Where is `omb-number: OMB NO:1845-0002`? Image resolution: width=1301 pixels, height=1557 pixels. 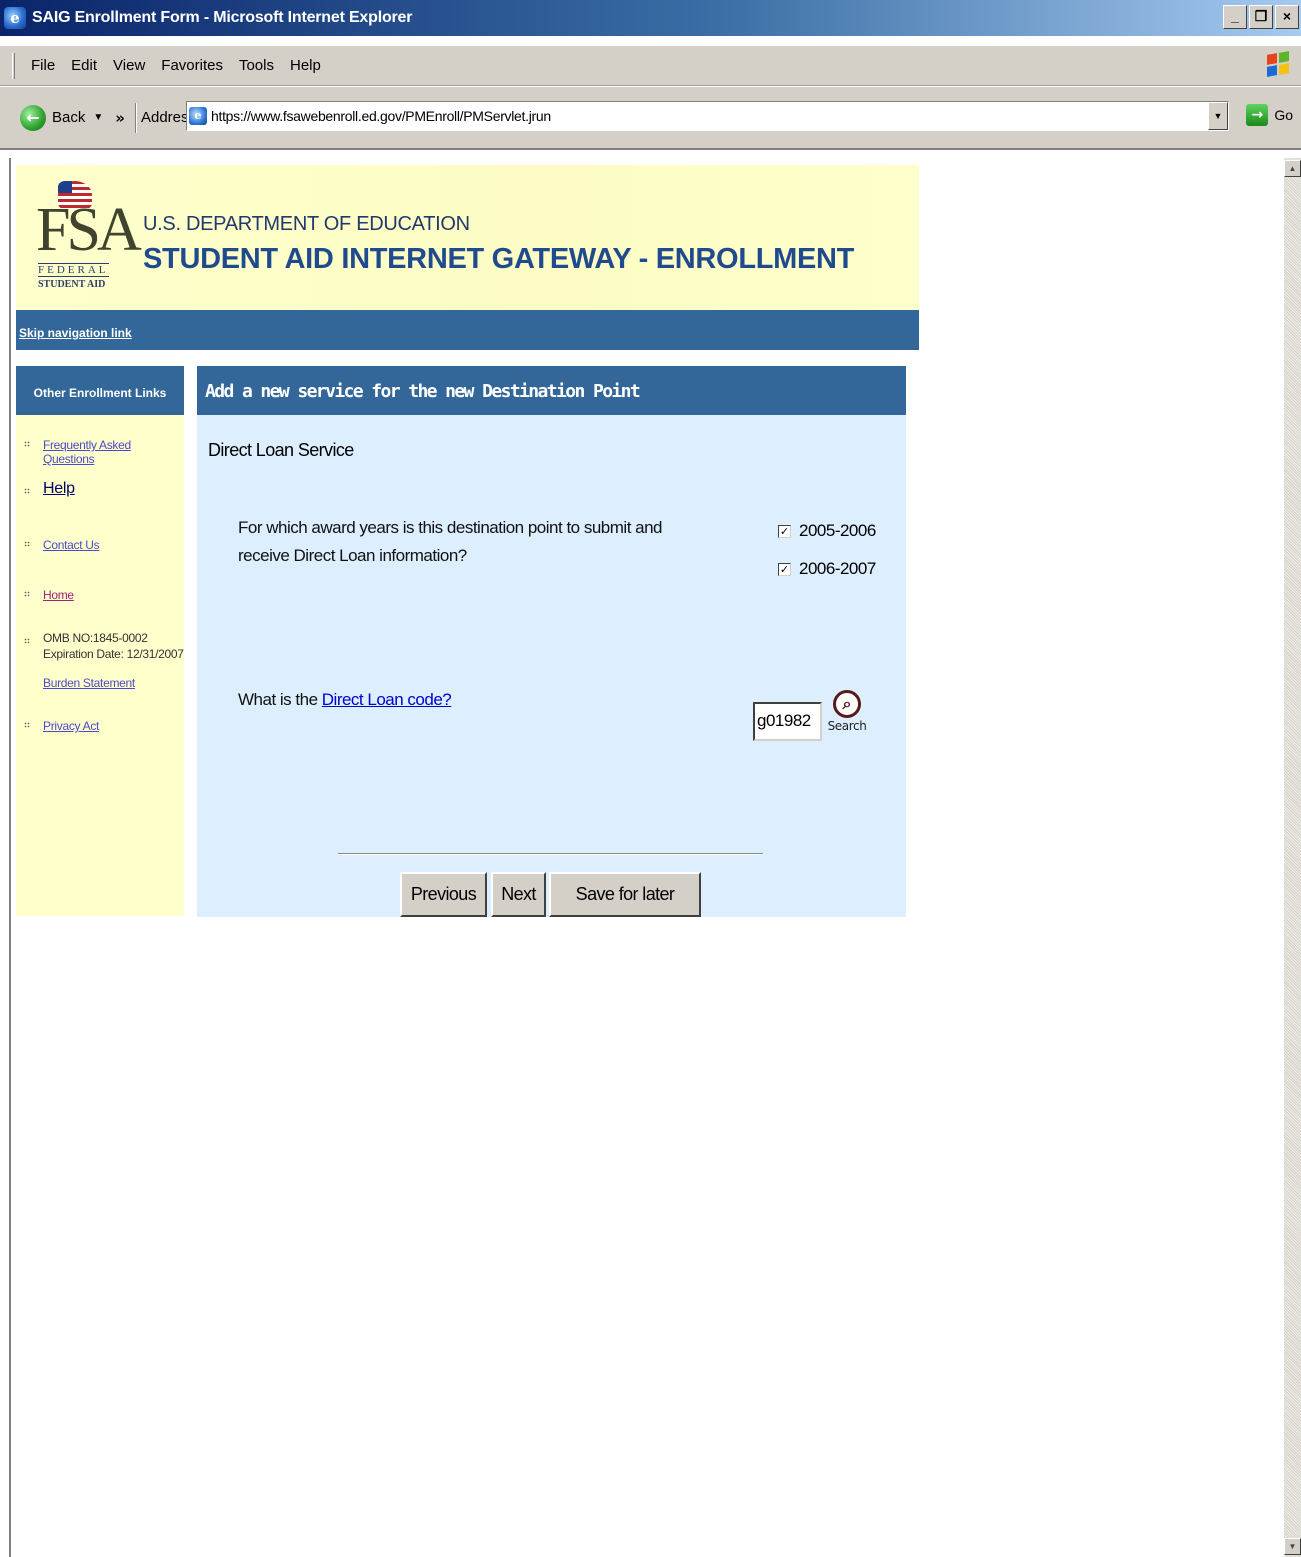 omb-number: OMB NO:1845-0002 is located at coordinates (95, 638).